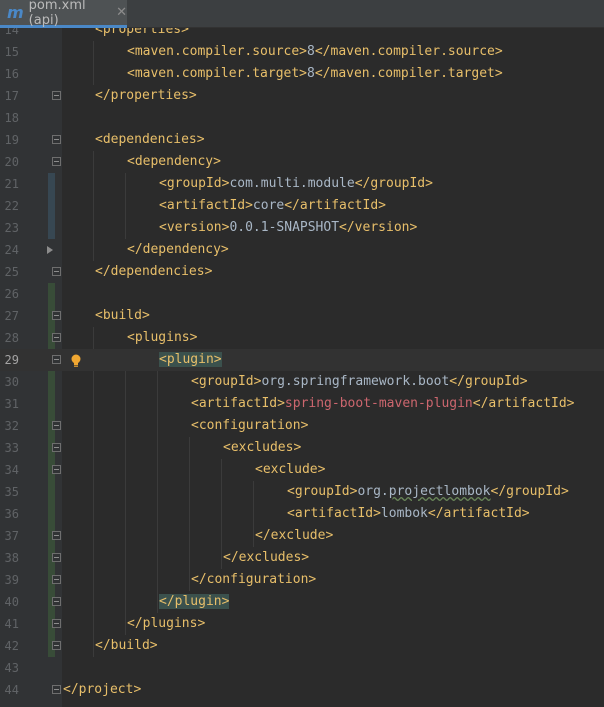 The height and width of the screenshot is (707, 604). Describe the element at coordinates (57, 14) in the screenshot. I see `tab-label: pom.xml (api)` at that location.